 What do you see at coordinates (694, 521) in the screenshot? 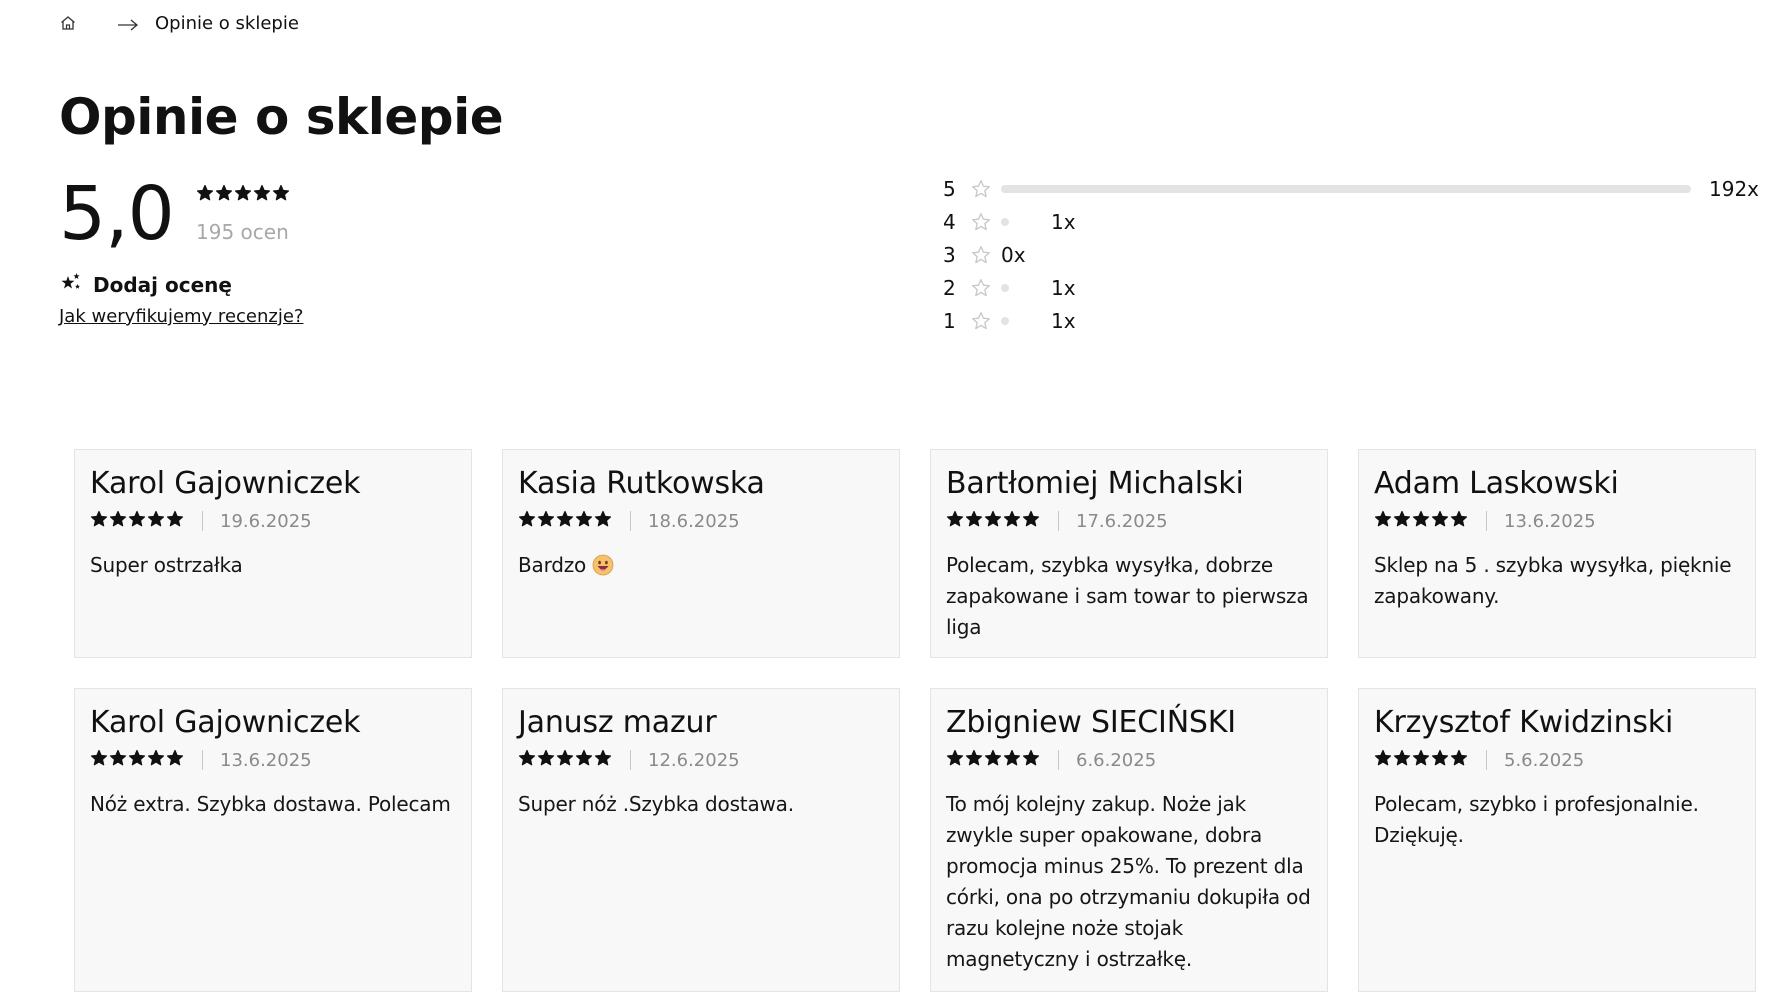
I see `review-date: 18.6.2025` at bounding box center [694, 521].